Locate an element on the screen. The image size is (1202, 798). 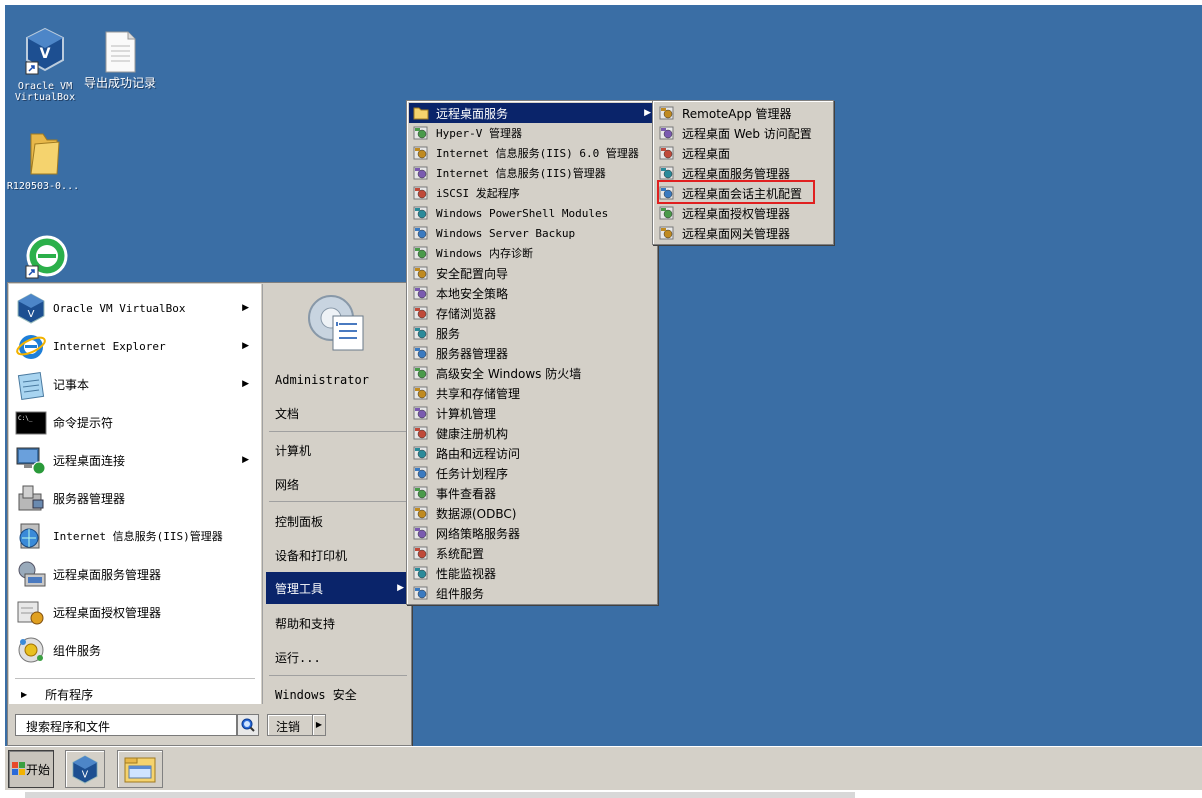
start-item-remote-desktop: 远程桌面连接 ▶ is located at coordinates (135, 460).